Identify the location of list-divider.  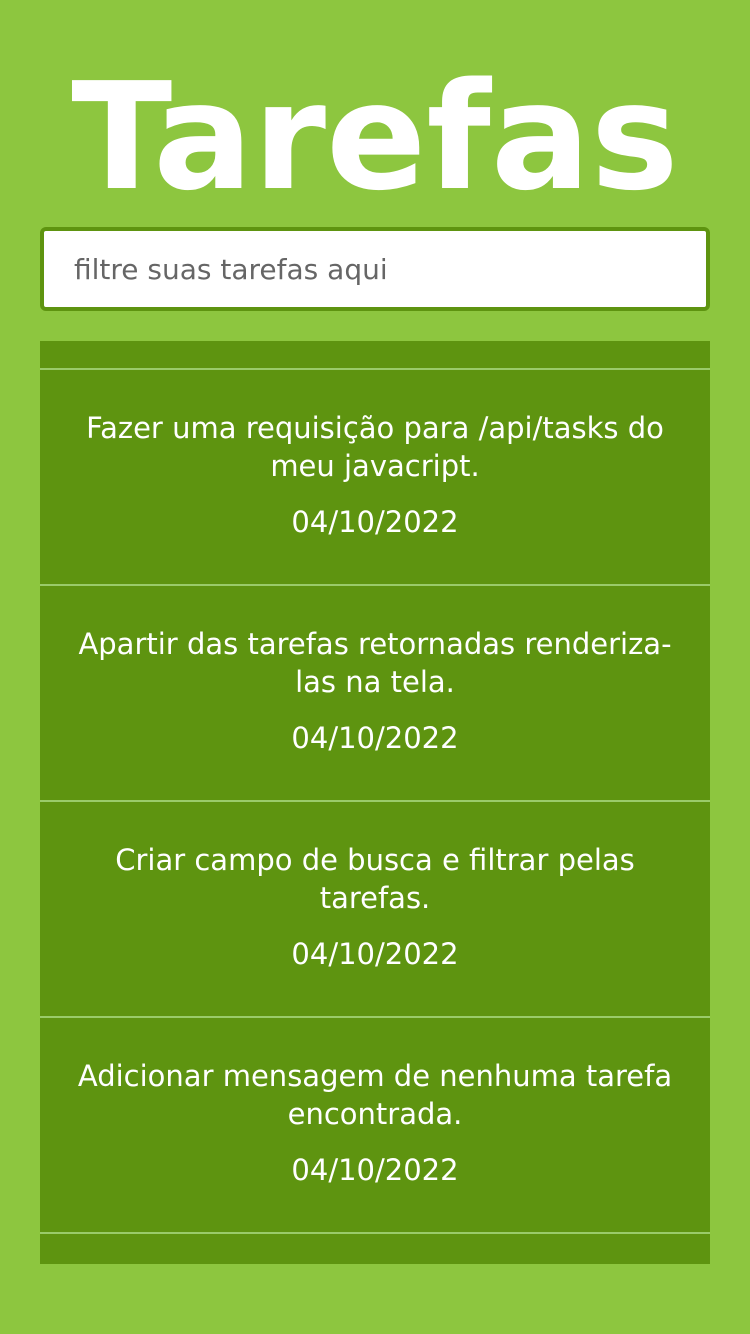
(375, 1233).